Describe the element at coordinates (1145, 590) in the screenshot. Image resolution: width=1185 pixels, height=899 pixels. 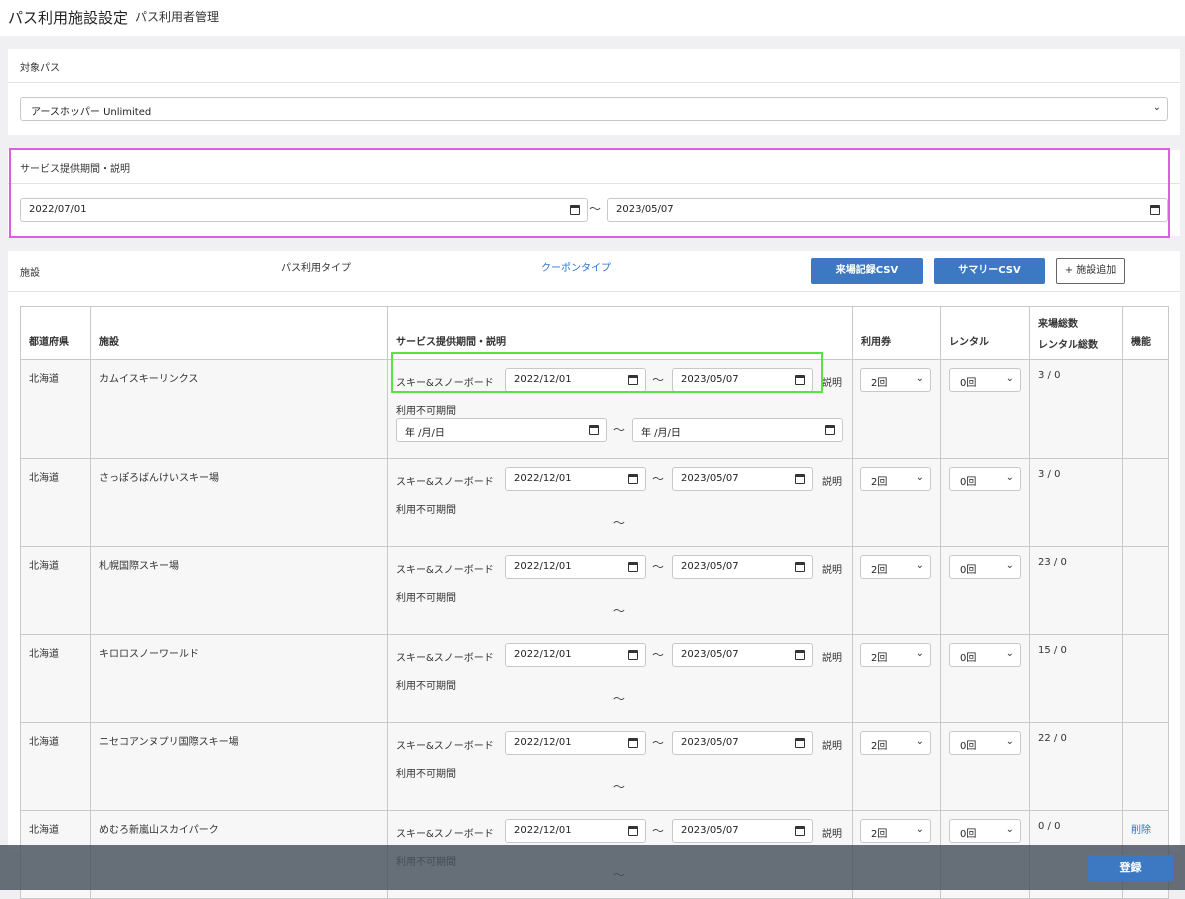
I see `cell-function` at that location.